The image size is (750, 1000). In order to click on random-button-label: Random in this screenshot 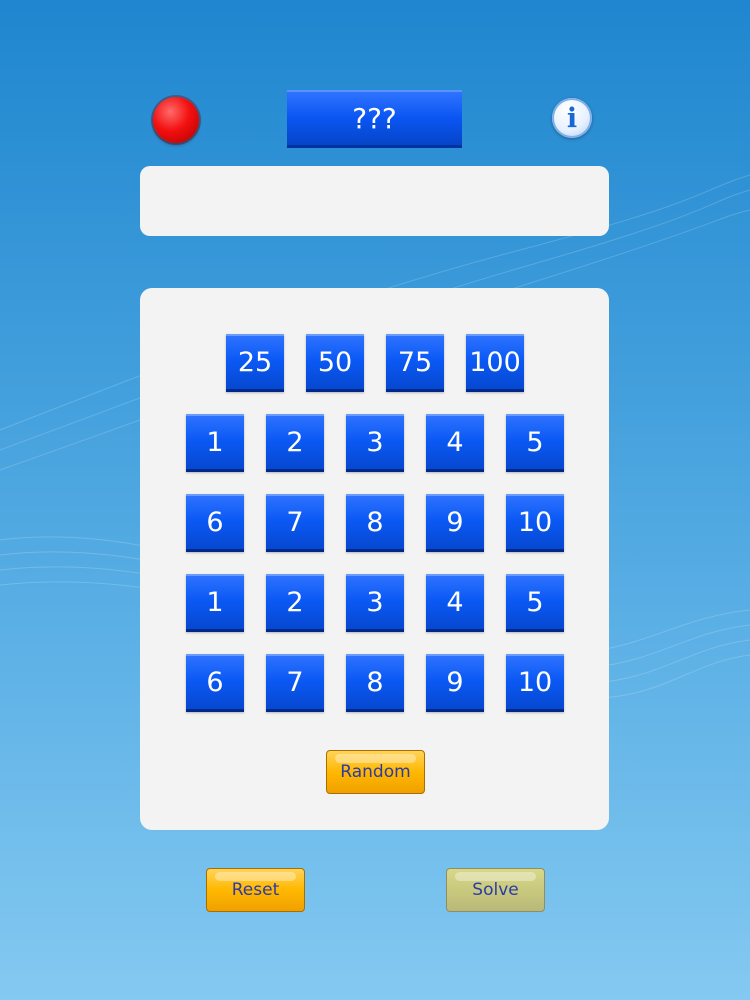, I will do `click(375, 772)`.